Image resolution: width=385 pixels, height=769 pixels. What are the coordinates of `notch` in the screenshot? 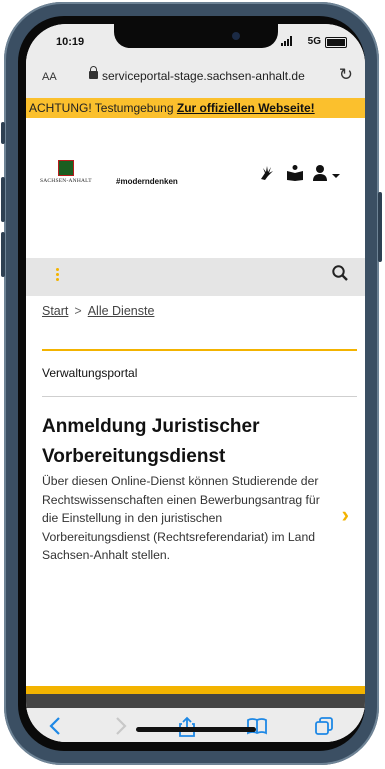 It's located at (196, 36).